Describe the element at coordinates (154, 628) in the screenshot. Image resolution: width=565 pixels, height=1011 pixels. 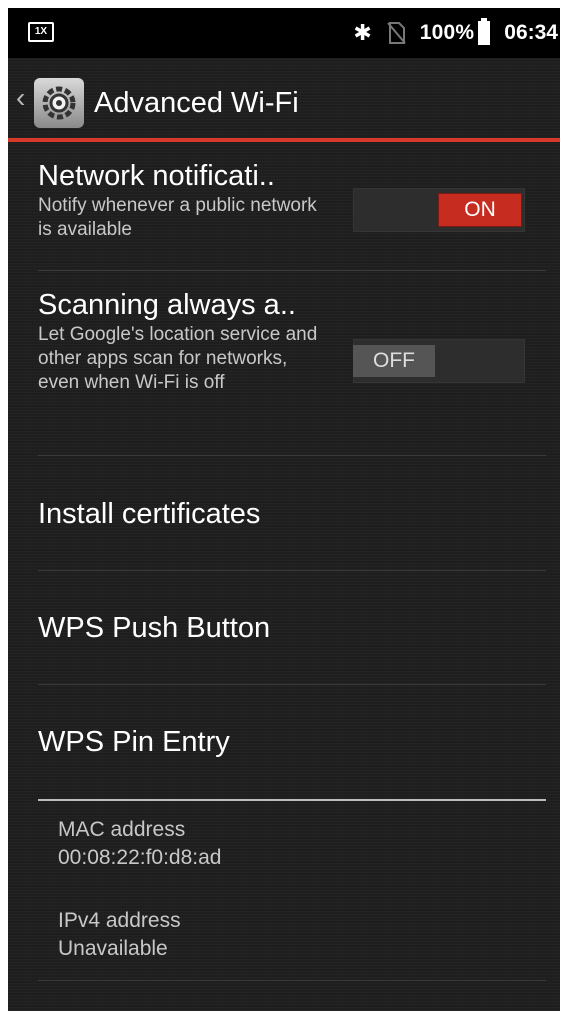
I see `wps-push-button-title: WPS Push Button` at that location.